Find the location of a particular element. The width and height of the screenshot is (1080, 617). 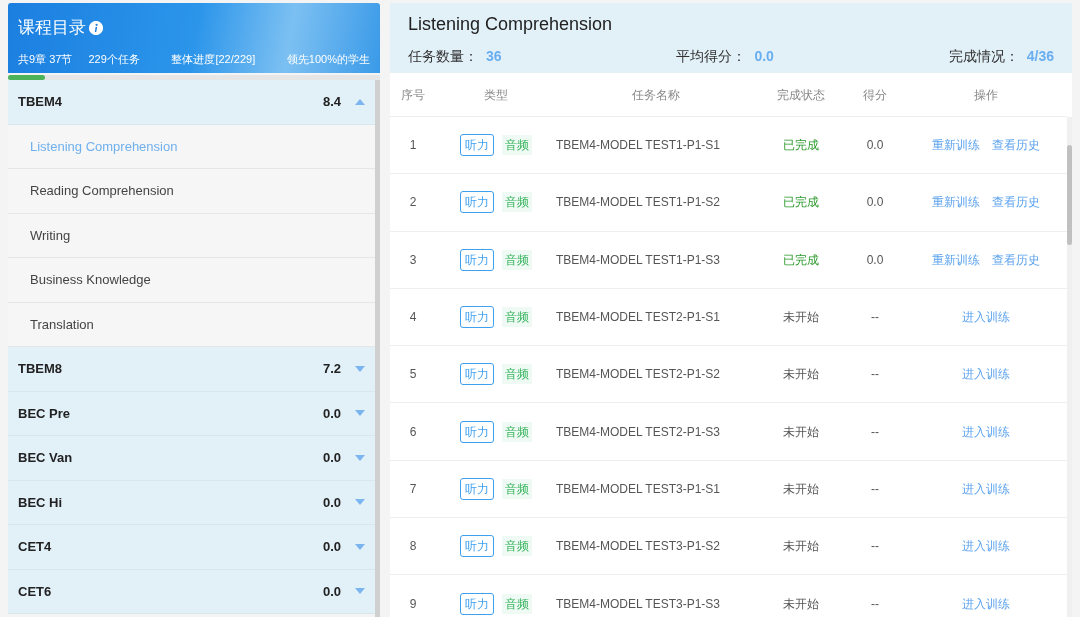

table-cell: 1 is located at coordinates (413, 146).